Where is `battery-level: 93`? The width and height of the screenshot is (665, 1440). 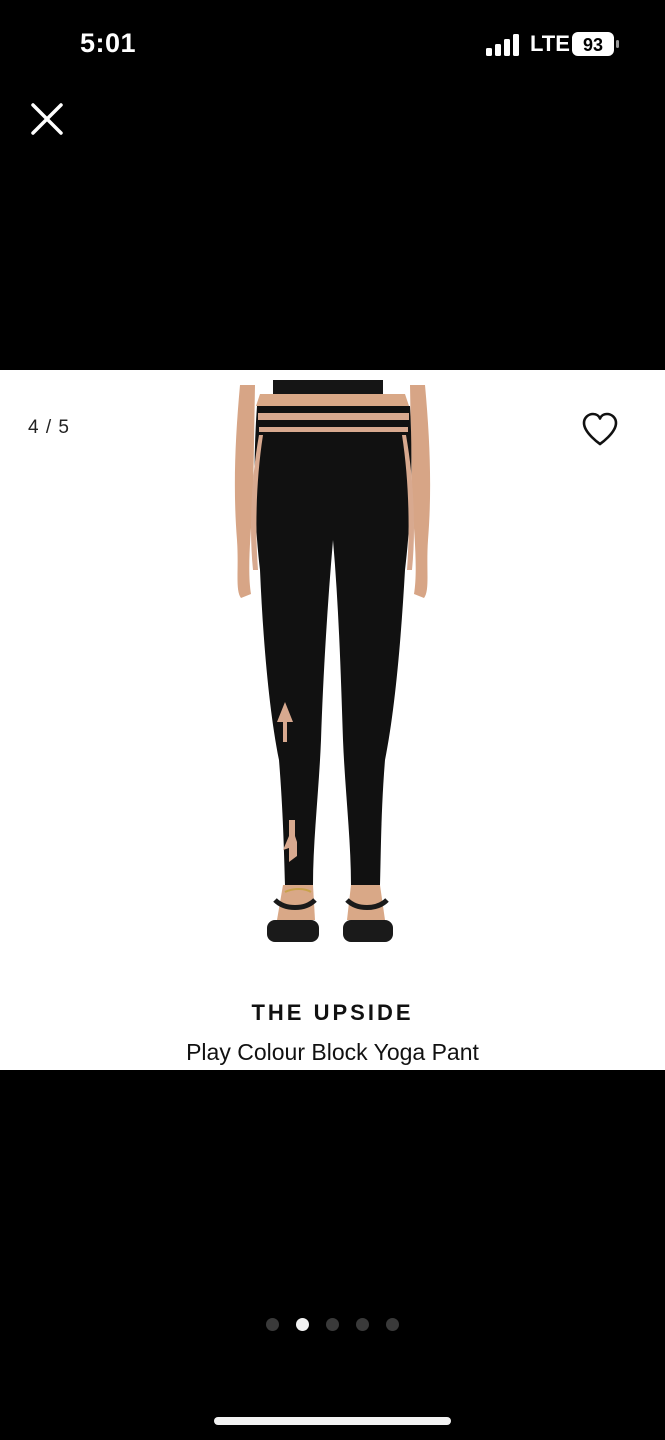 battery-level: 93 is located at coordinates (593, 45).